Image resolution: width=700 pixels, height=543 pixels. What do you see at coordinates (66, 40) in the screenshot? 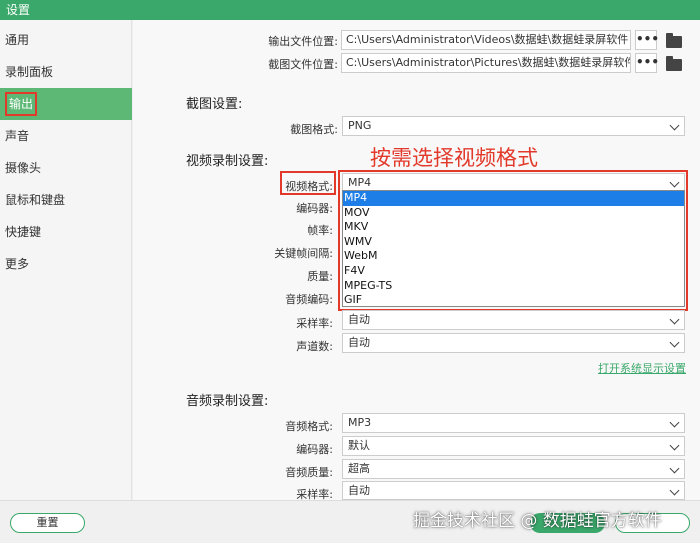
I see `sidebar-item-general: 通用` at bounding box center [66, 40].